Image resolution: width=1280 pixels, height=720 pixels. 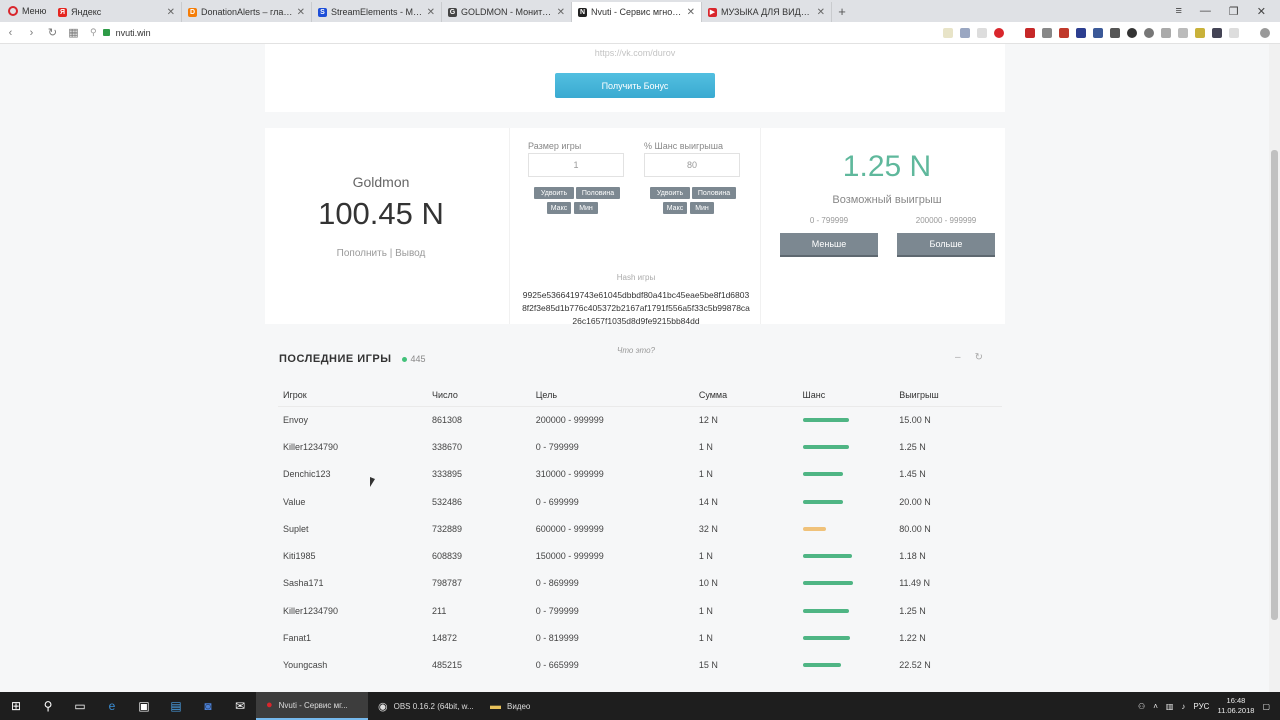 What do you see at coordinates (479, 665) in the screenshot?
I see `roll-number: 485215` at bounding box center [479, 665].